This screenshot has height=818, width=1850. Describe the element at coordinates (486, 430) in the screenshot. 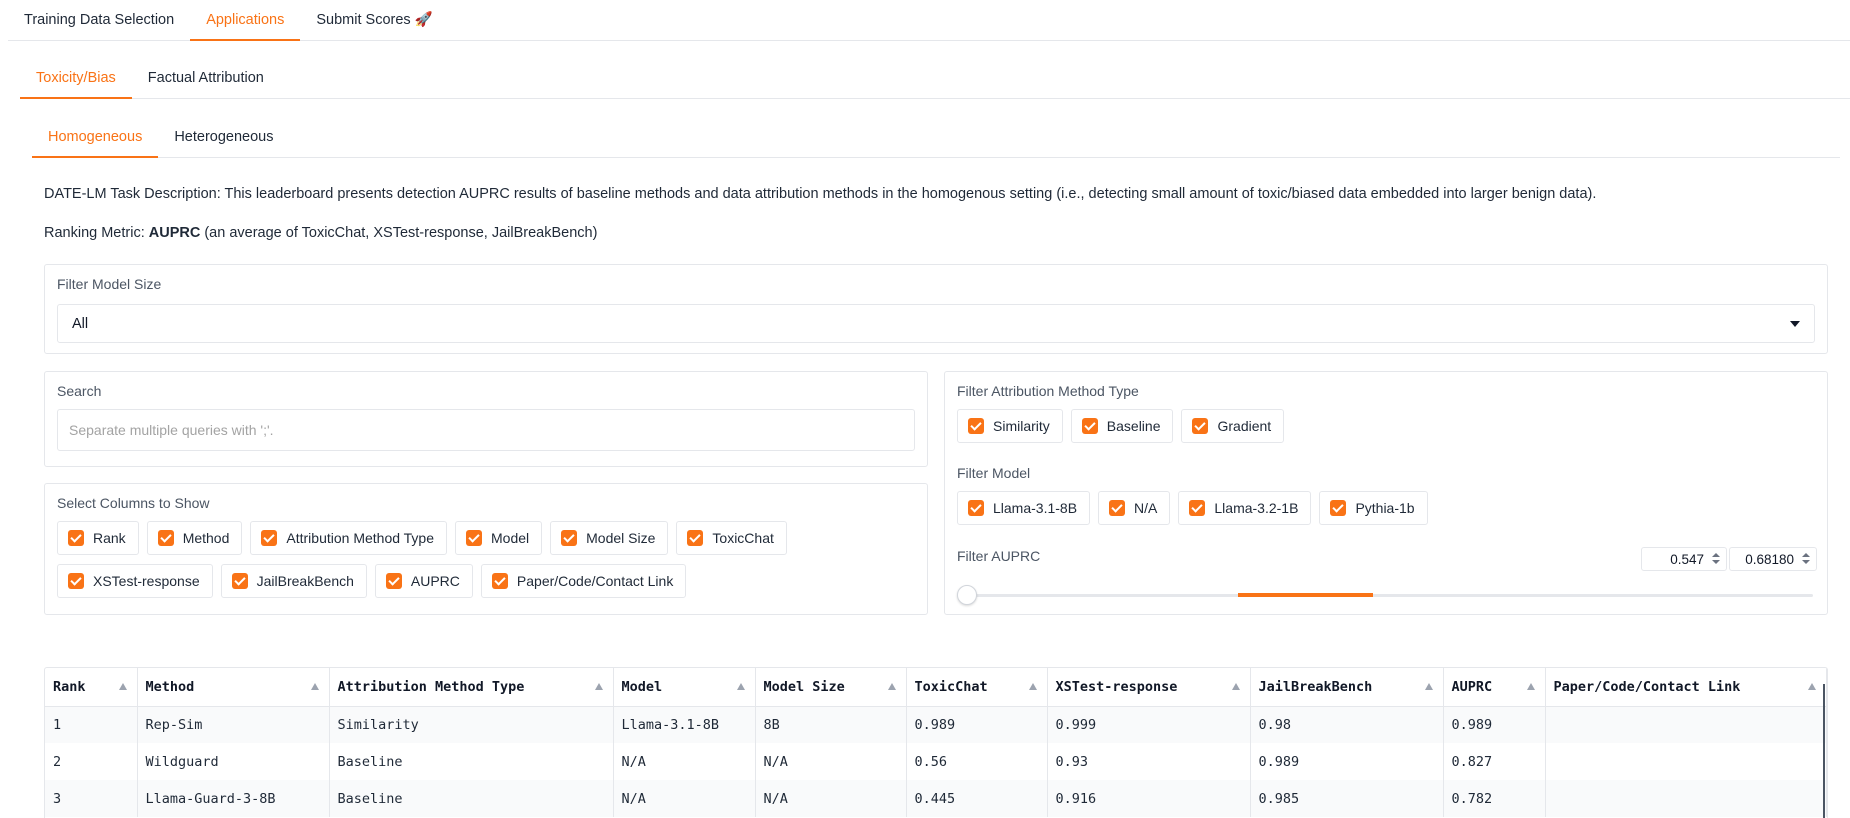

I see `search-input` at that location.